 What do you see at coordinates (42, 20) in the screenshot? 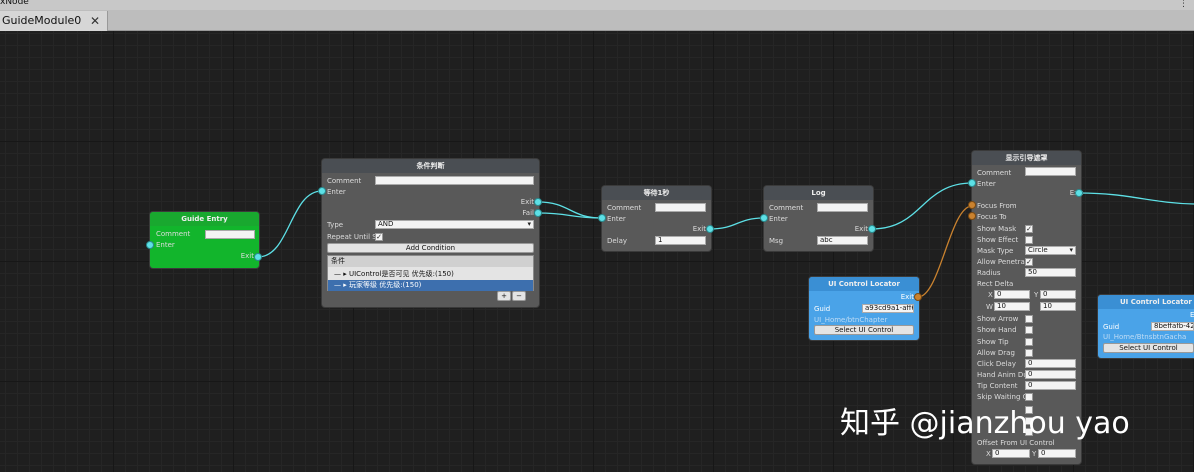
I see `tab-label: GuideModule0` at bounding box center [42, 20].